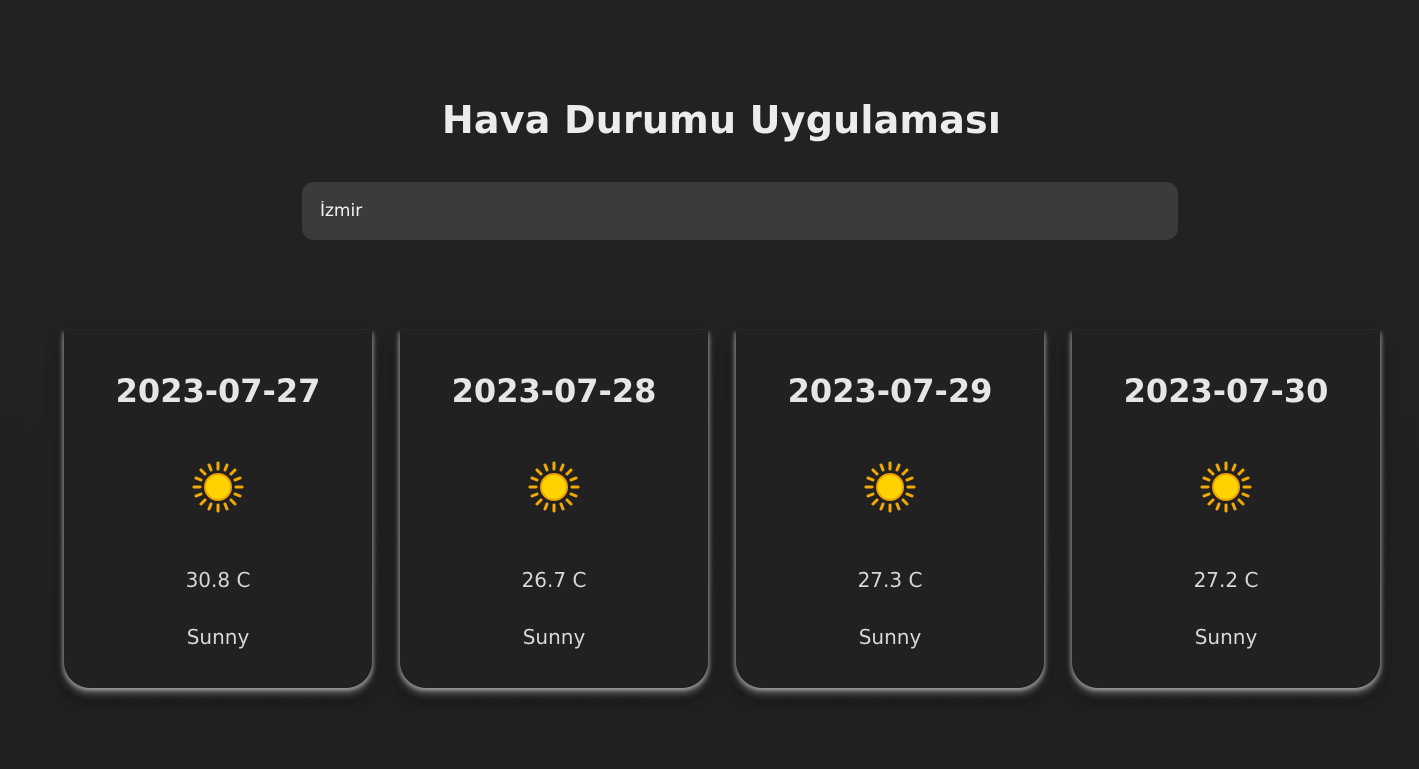 The image size is (1419, 769). I want to click on forecast-card: 2023-07-28 26.7 C Sunny, so click(554, 509).